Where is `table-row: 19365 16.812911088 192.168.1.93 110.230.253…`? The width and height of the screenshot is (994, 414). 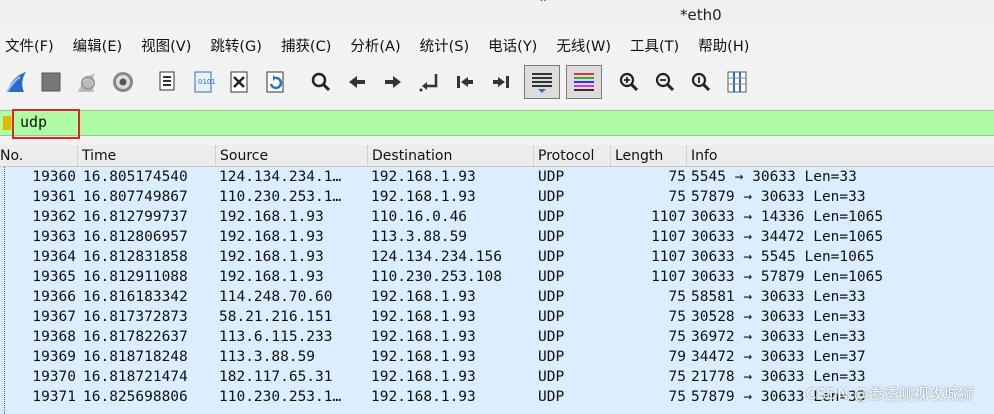 table-row: 19365 16.812911088 192.168.1.93 110.230.253… is located at coordinates (497, 277).